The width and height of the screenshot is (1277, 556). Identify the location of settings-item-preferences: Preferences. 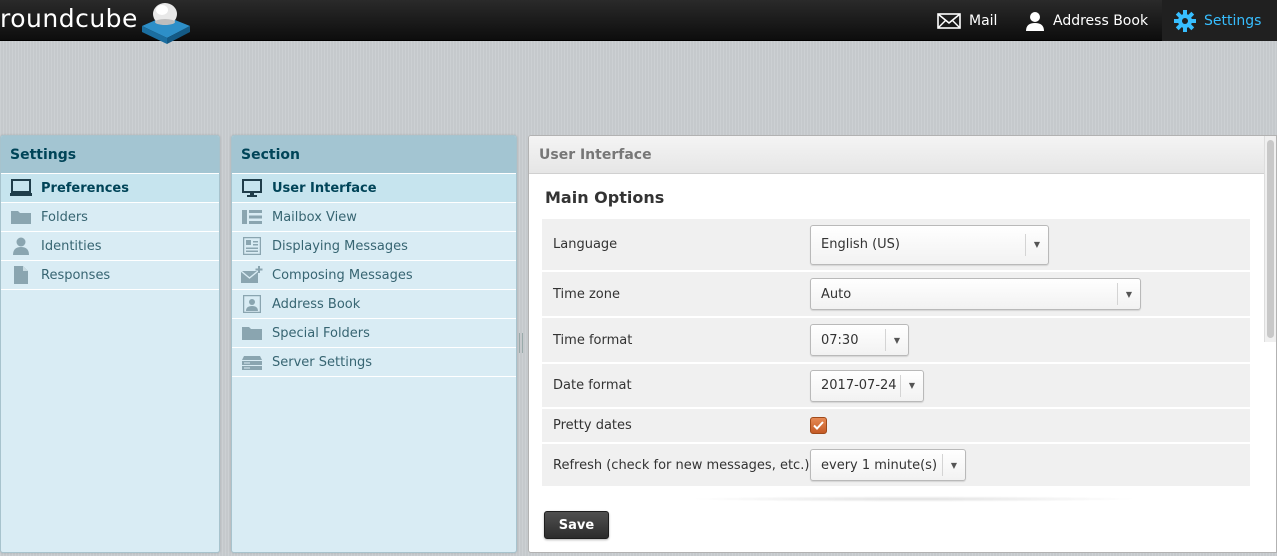
(110, 188).